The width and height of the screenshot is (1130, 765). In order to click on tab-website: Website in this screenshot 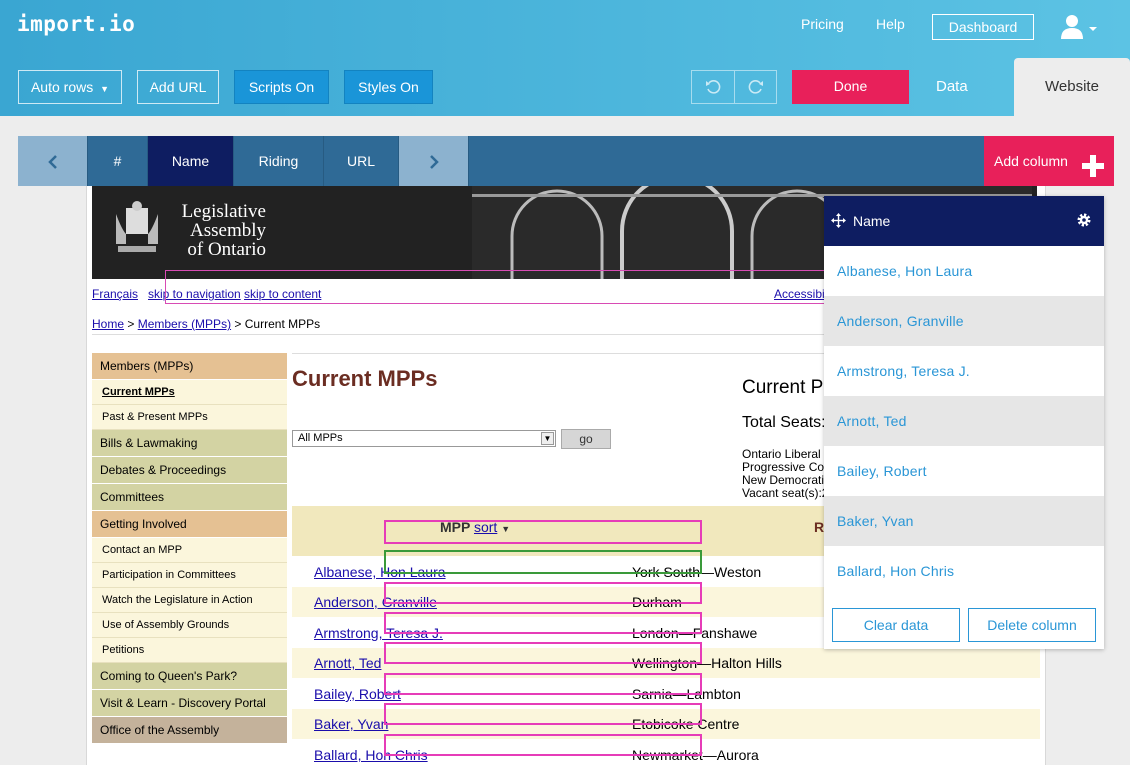, I will do `click(1072, 87)`.